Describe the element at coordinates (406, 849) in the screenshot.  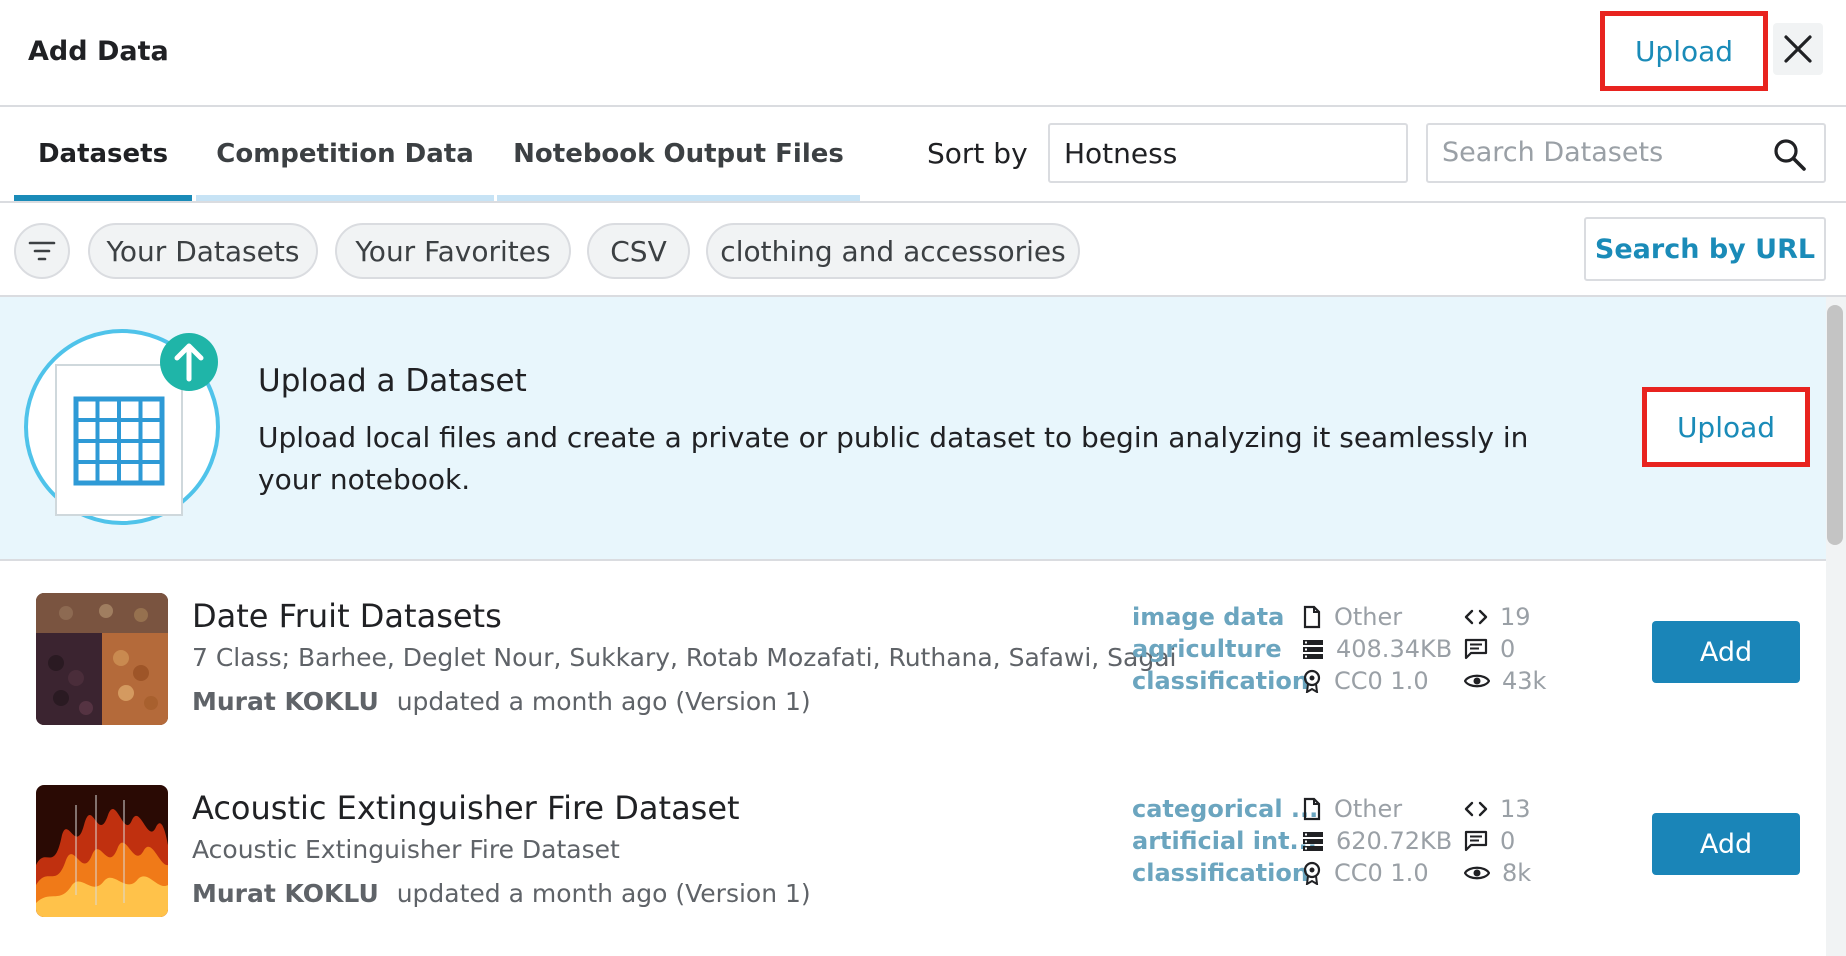
I see `dataset-subtitle: Acoustic Extinguisher Fire Dataset` at that location.